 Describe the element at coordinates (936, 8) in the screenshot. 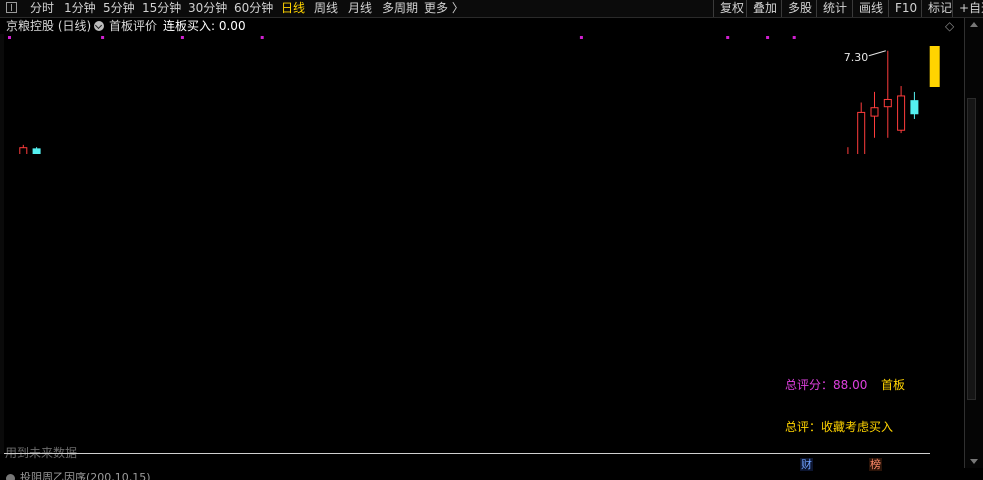

I see `mark-button: 标记` at that location.